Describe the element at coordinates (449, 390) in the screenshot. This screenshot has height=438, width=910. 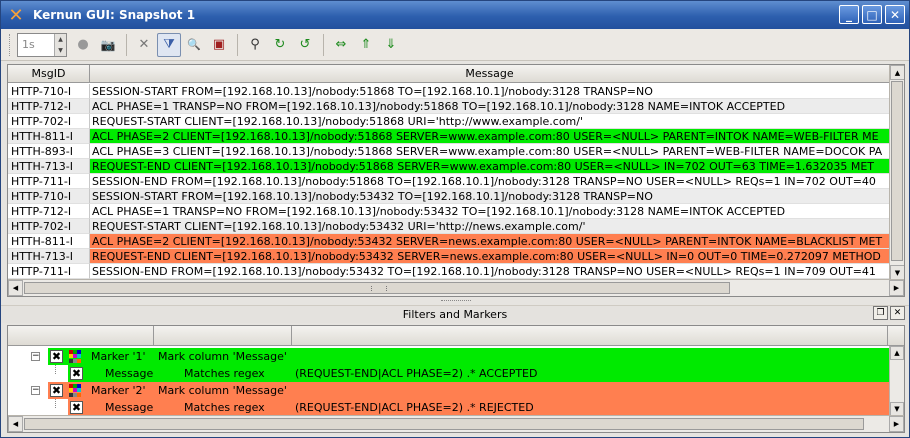
I see `marker-row: − ✖ Marker '2' Mark column 'Message'` at that location.